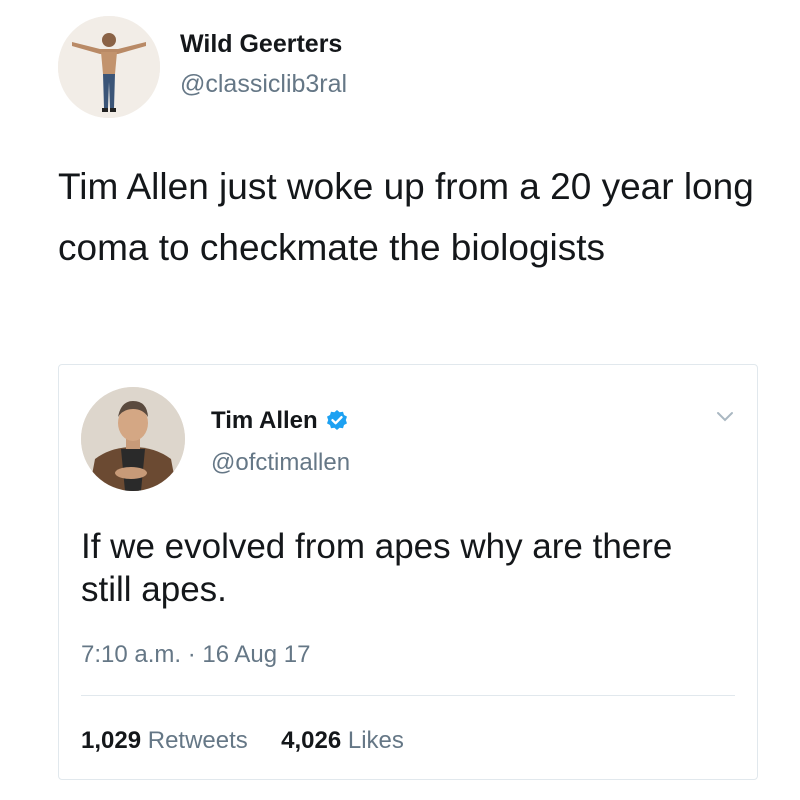 Image resolution: width=800 pixels, height=800 pixels. Describe the element at coordinates (263, 84) in the screenshot. I see `author-handle: @classiclib3ral` at that location.